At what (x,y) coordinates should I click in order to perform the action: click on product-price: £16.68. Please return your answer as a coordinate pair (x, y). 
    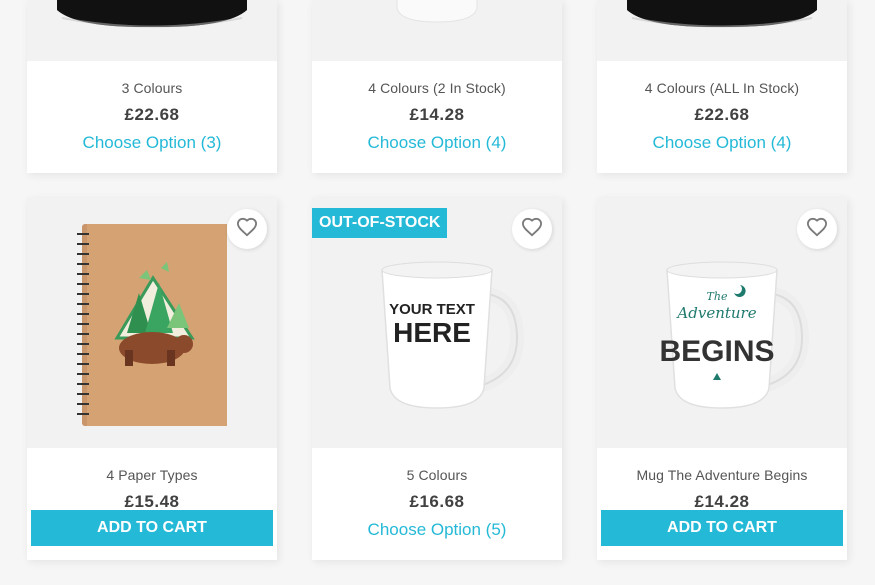
    Looking at the image, I should click on (437, 501).